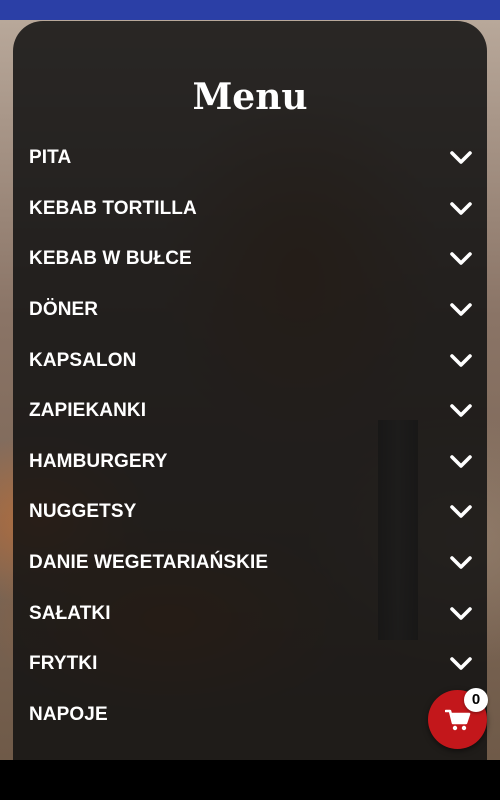 Image resolution: width=500 pixels, height=800 pixels. I want to click on menu-item-label: HAMBURGERY, so click(98, 461).